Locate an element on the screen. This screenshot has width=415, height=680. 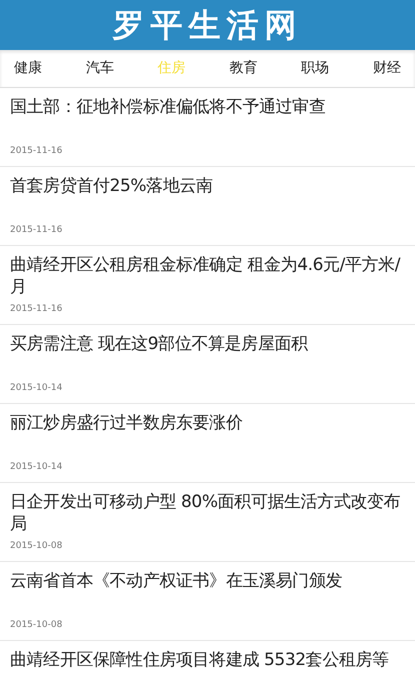
article-title: 国土部：征地补偿标准偏低将不予通过审查 is located at coordinates (168, 107).